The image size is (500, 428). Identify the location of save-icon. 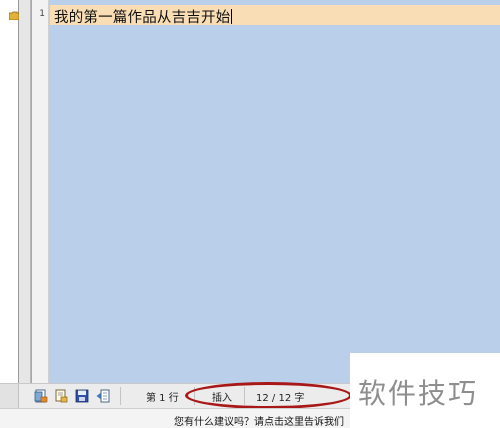
(82, 396).